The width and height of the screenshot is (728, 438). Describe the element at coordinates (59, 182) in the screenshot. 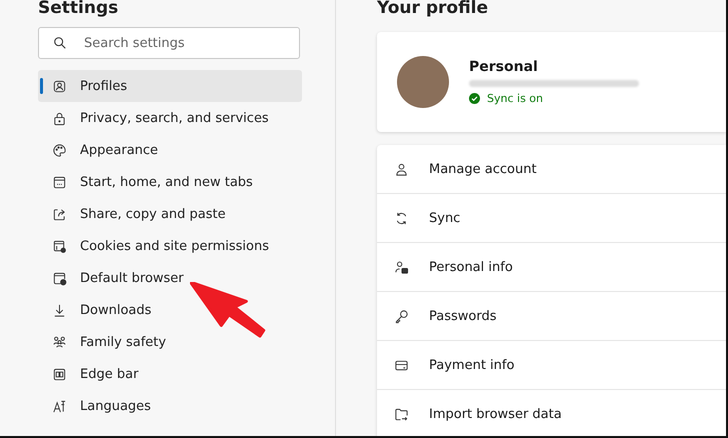

I see `window-icon` at that location.